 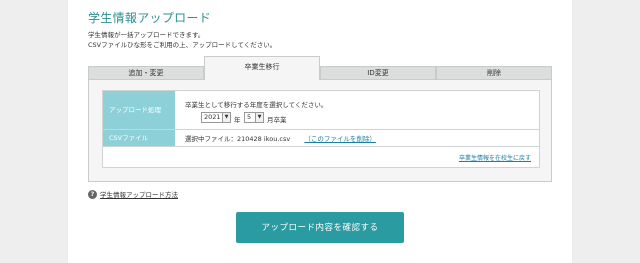 What do you see at coordinates (92, 194) in the screenshot?
I see `question-icon: ?` at bounding box center [92, 194].